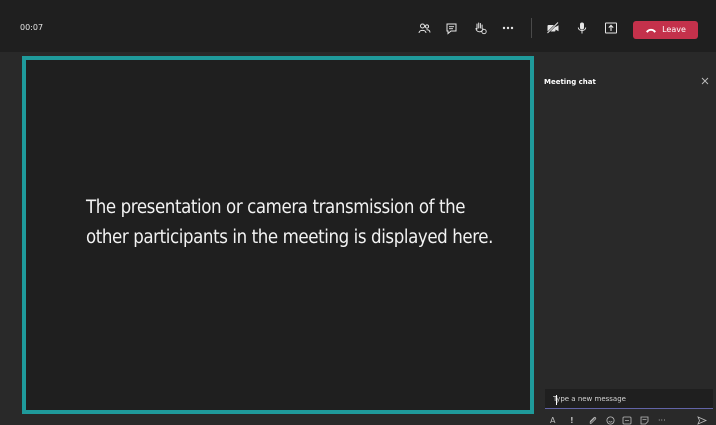 The image size is (716, 425). Describe the element at coordinates (531, 28) in the screenshot. I see `toolbar-divider` at that location.